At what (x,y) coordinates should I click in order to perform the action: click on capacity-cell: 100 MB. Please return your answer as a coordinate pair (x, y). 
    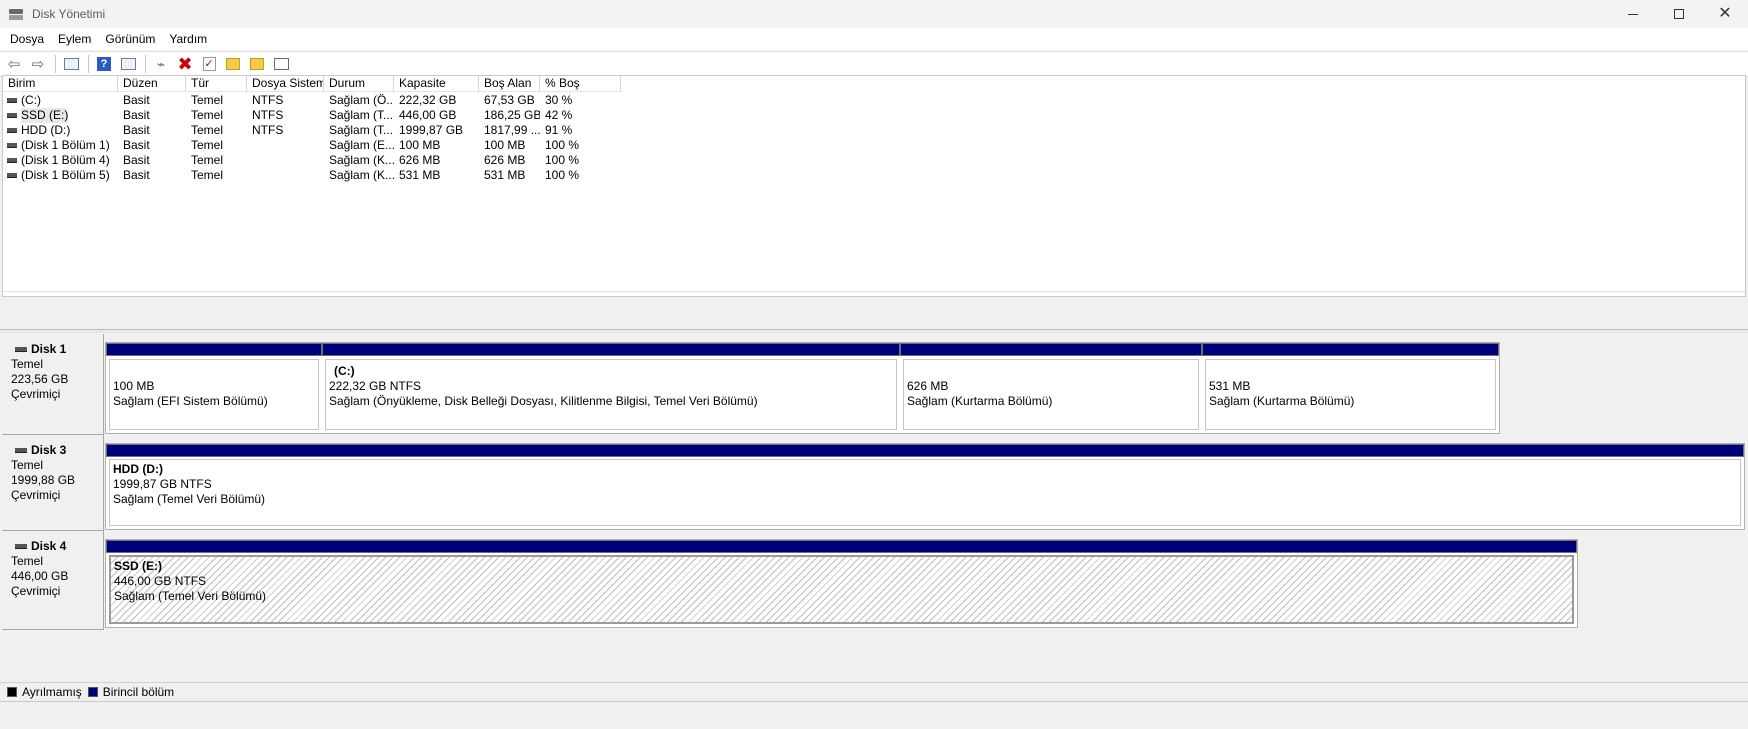
    Looking at the image, I should click on (420, 145).